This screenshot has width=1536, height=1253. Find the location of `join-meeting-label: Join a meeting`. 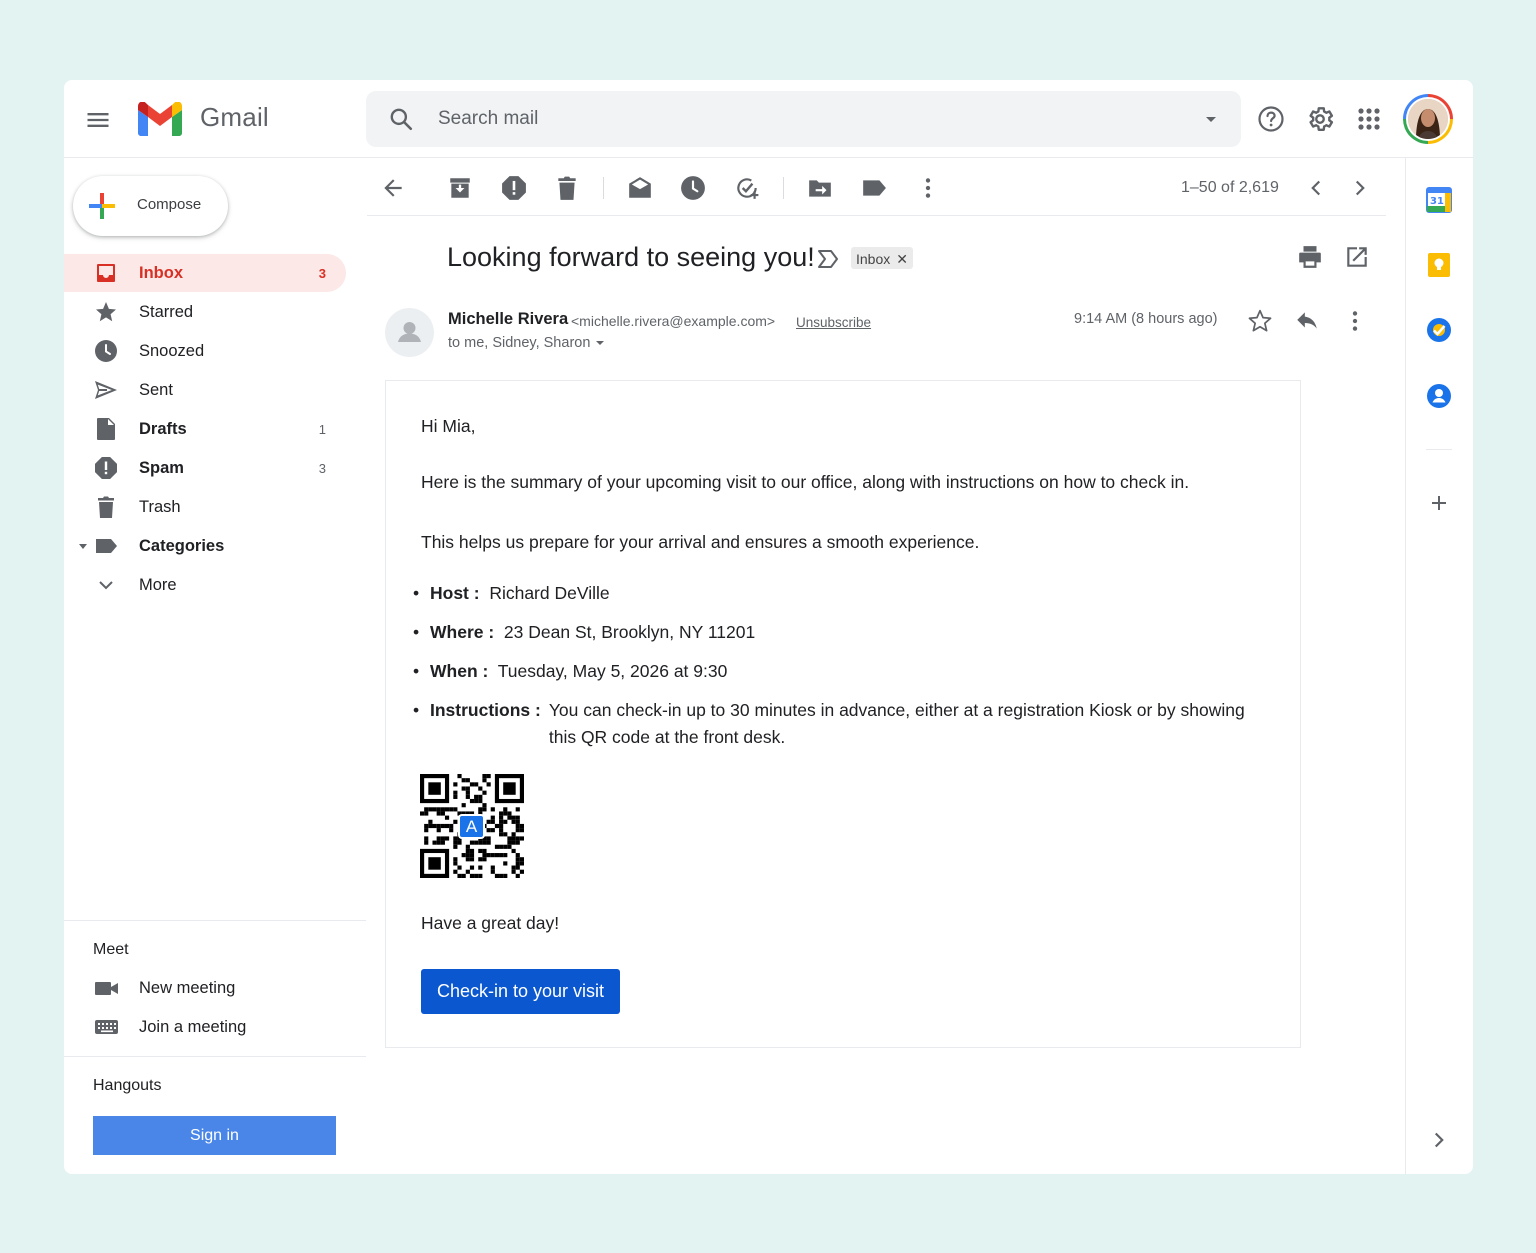

join-meeting-label: Join a meeting is located at coordinates (193, 1027).